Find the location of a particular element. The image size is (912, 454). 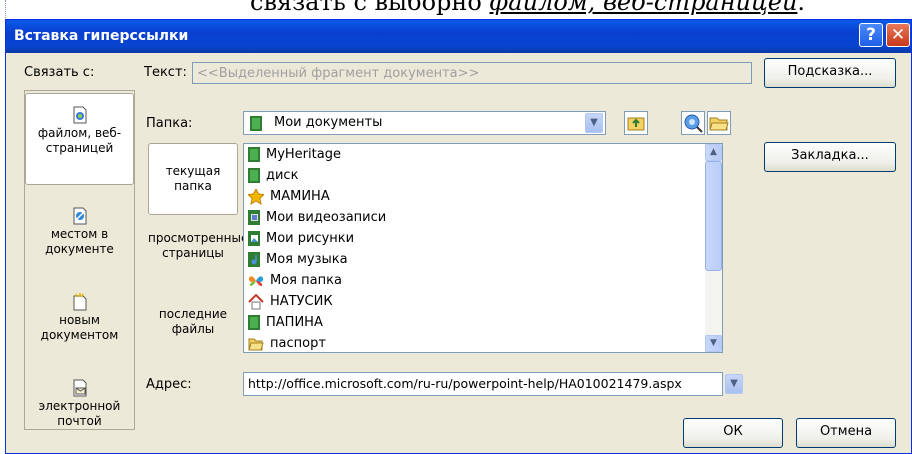

email-icon is located at coordinates (79, 388).